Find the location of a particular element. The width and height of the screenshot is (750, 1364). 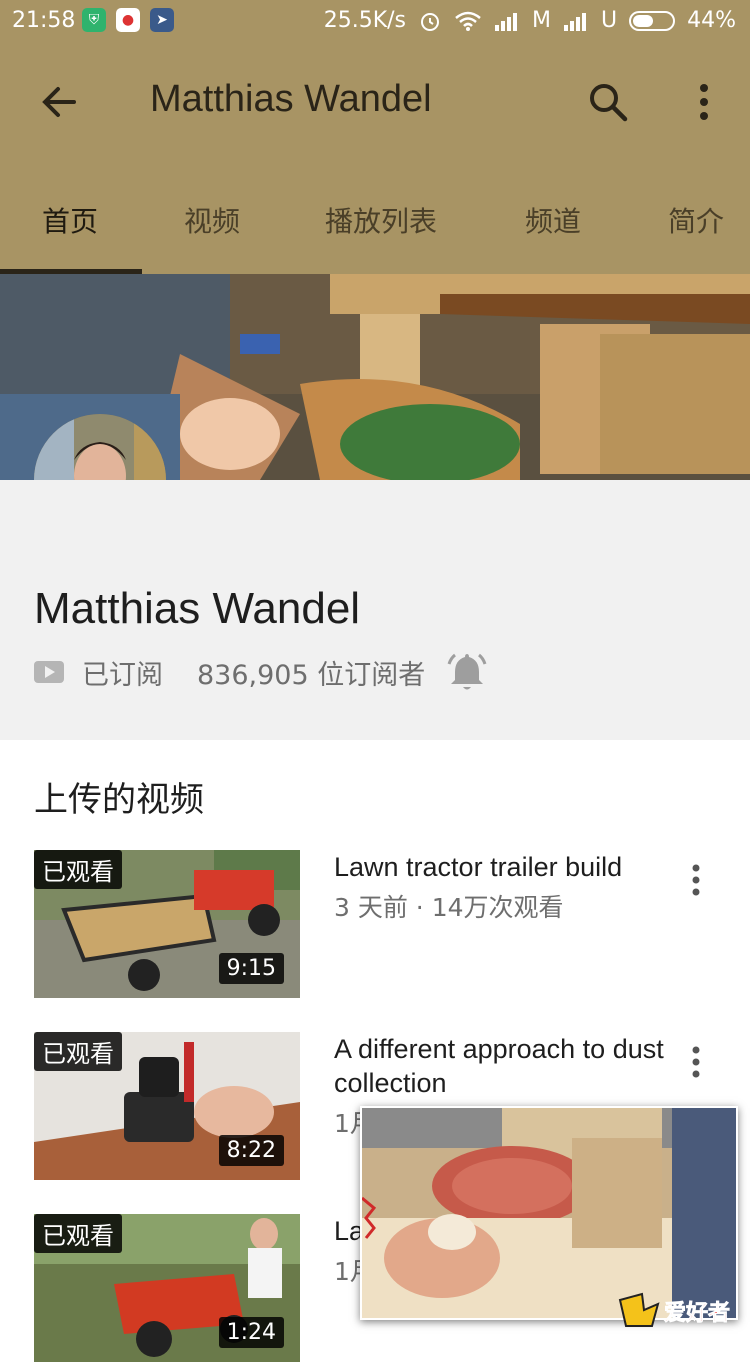

tab-channels: 频道 is located at coordinates (553, 220).